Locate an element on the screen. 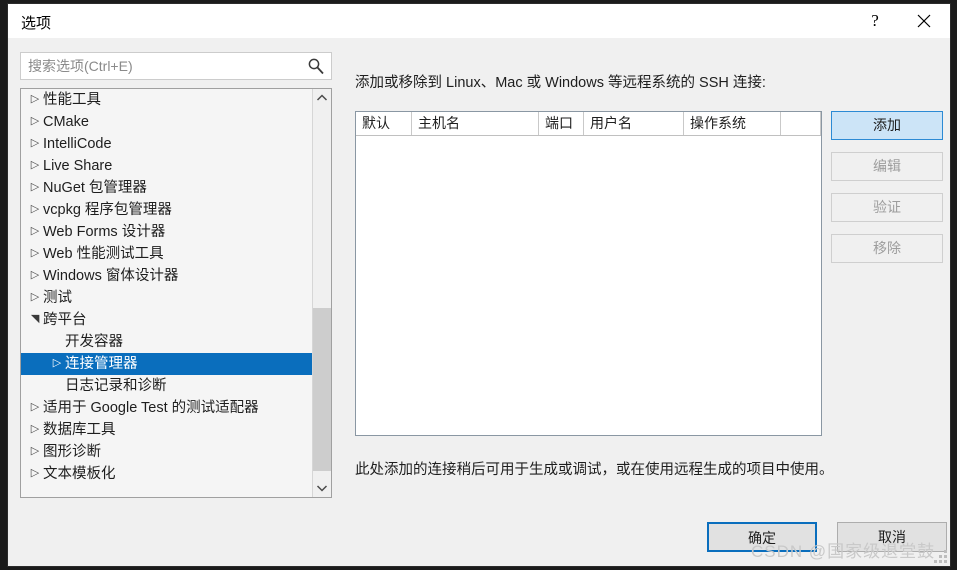 The height and width of the screenshot is (570, 957). tree-item-label: 连接管理器 is located at coordinates (101, 364).